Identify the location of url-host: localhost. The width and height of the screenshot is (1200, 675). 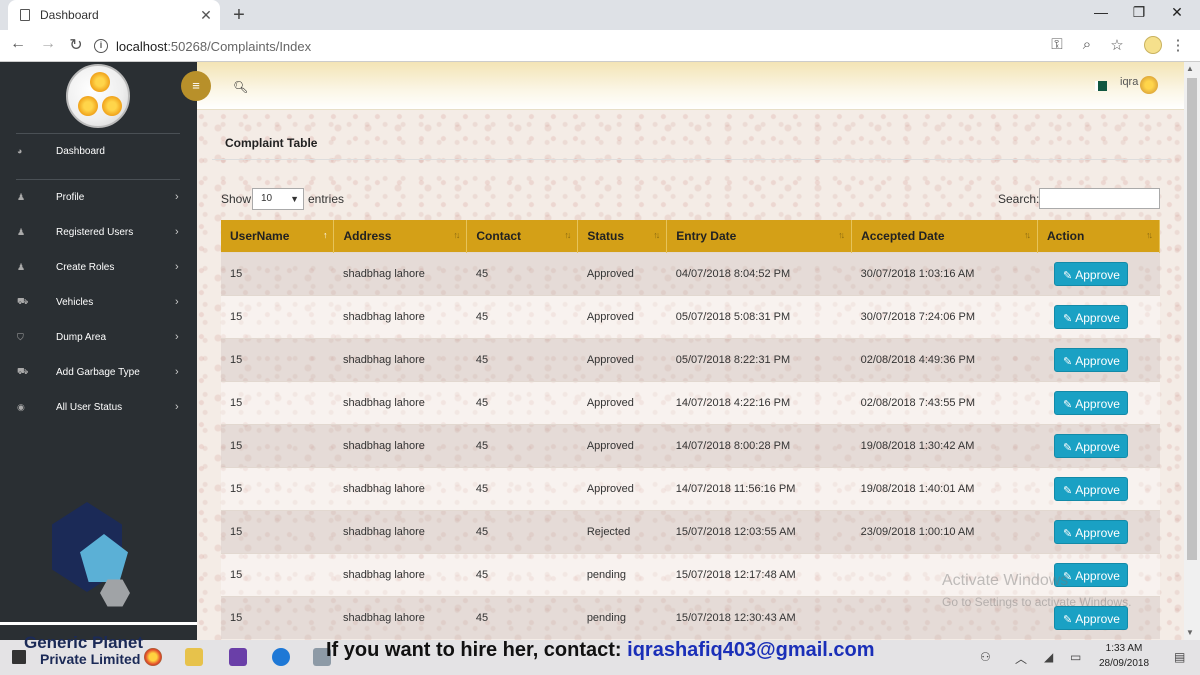
(142, 46).